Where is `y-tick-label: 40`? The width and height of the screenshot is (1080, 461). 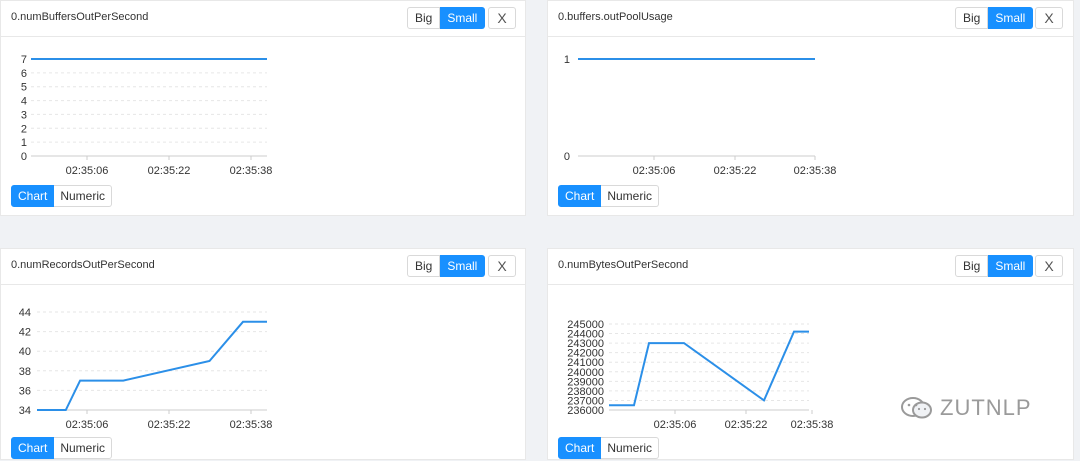 y-tick-label: 40 is located at coordinates (25, 352).